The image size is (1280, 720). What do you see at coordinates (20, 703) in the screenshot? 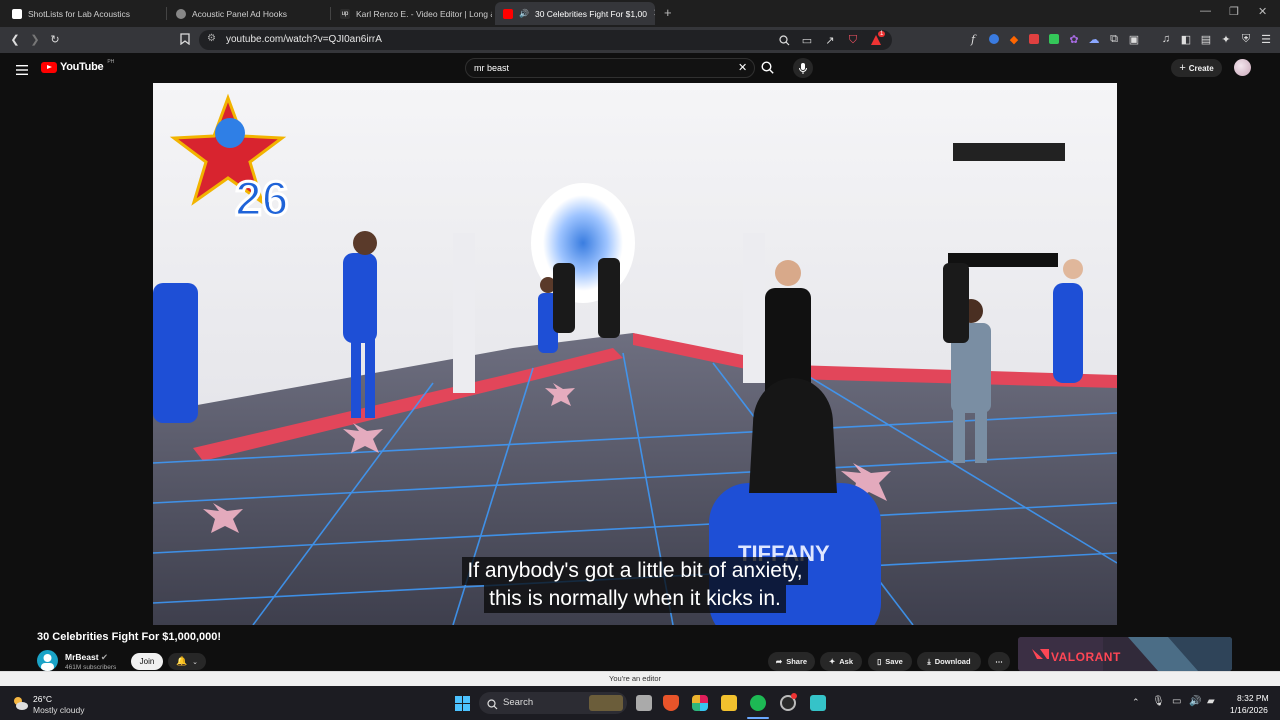
I see `weather-icon` at bounding box center [20, 703].